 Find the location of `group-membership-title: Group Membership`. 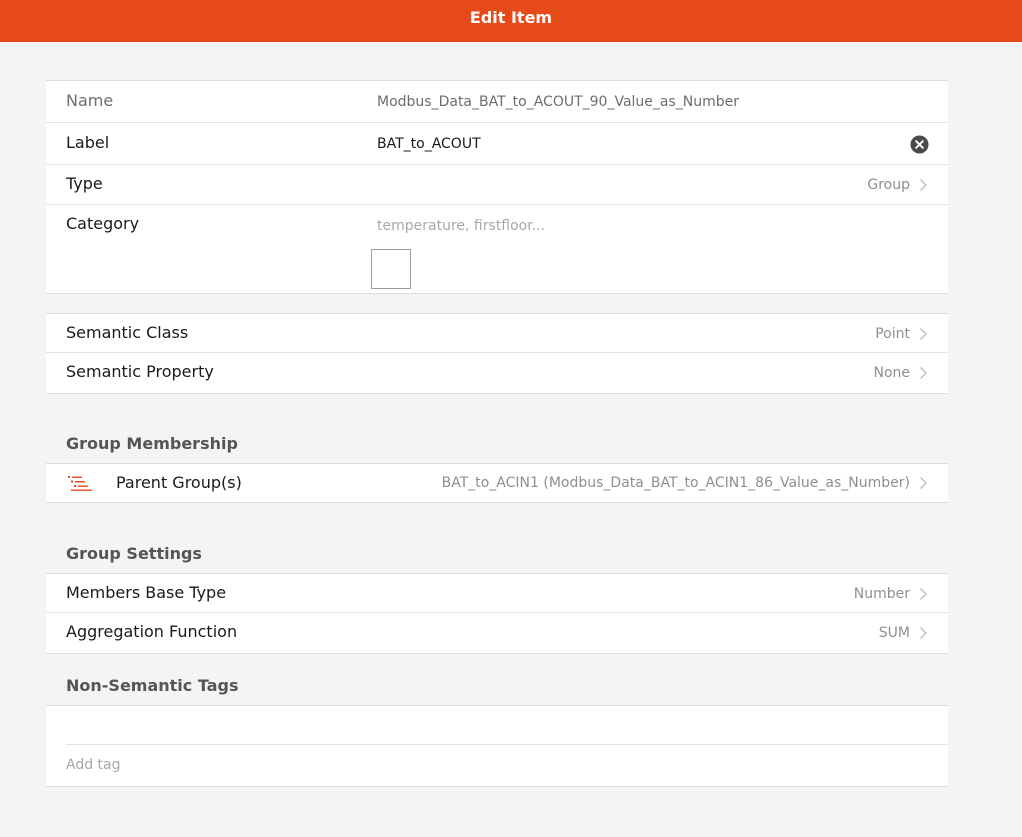

group-membership-title: Group Membership is located at coordinates (152, 443).